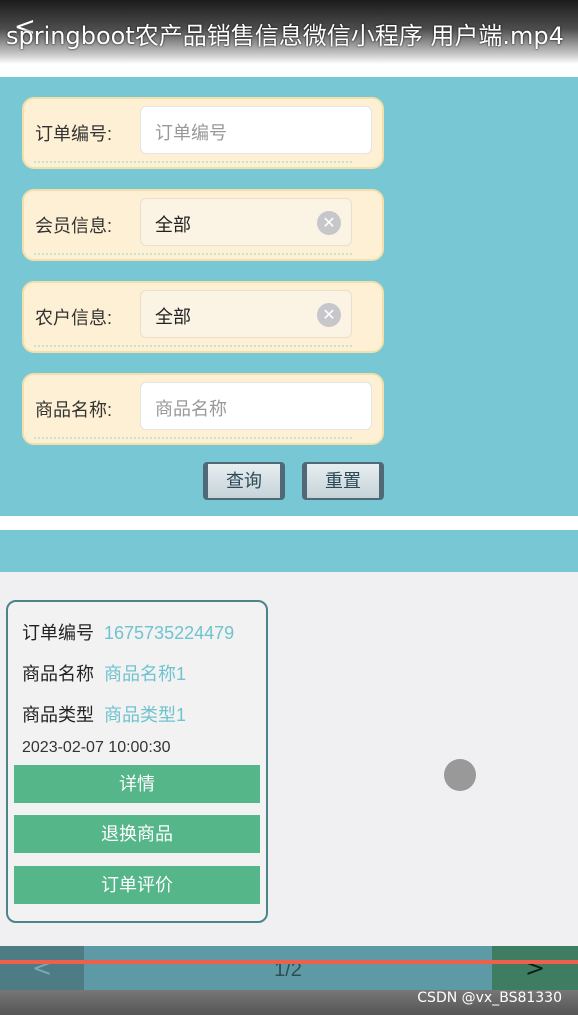  What do you see at coordinates (74, 318) in the screenshot?
I see `farmer-info-label: 农户信息:` at bounding box center [74, 318].